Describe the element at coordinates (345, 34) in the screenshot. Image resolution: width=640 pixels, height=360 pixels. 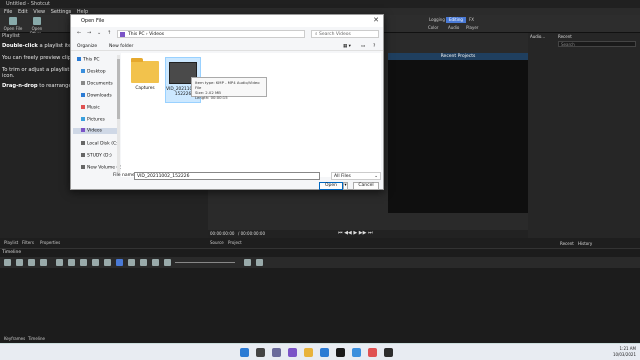
I see `search-input: ⌕ Search Videos` at that location.